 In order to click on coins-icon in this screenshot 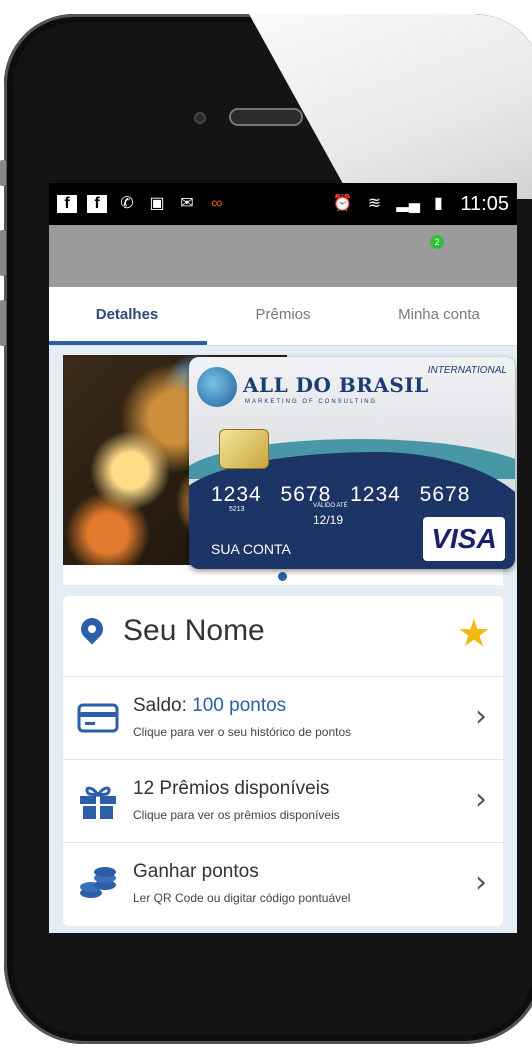, I will do `click(98, 882)`.